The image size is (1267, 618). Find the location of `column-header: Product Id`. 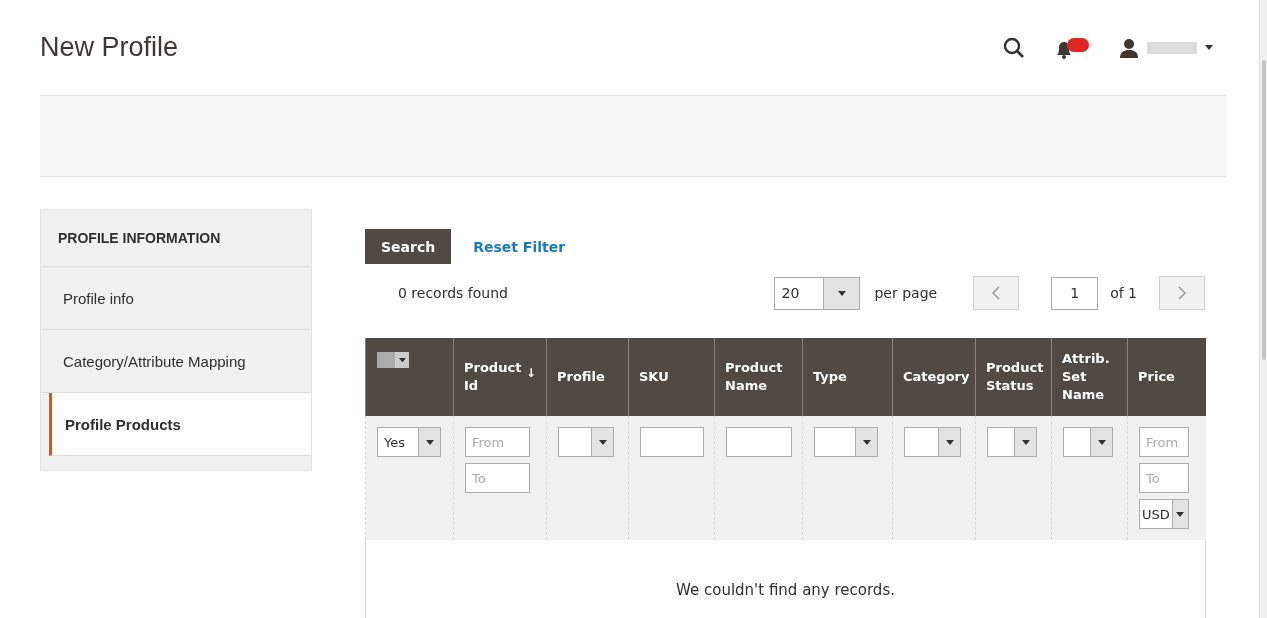

column-header: Product Id is located at coordinates (494, 377).